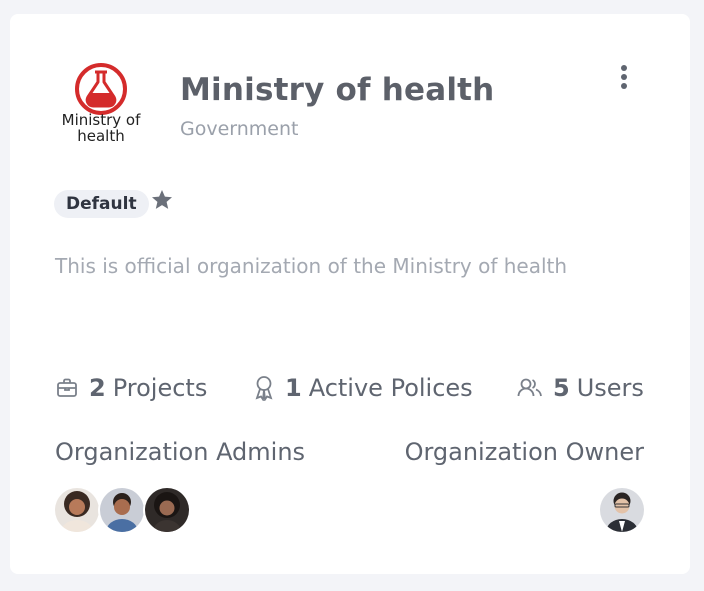 This screenshot has width=704, height=591. I want to click on users-stat: 5 Users, so click(580, 388).